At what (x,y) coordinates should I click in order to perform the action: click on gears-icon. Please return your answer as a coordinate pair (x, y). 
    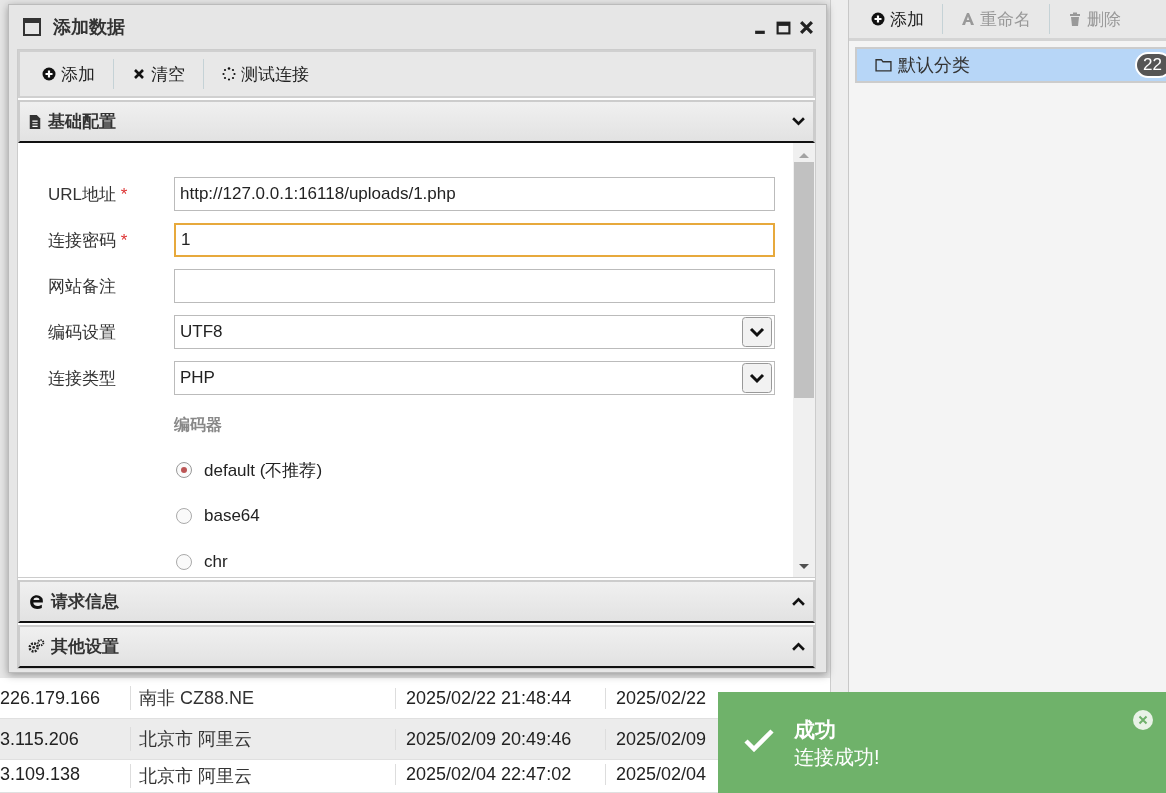
    Looking at the image, I should click on (36, 646).